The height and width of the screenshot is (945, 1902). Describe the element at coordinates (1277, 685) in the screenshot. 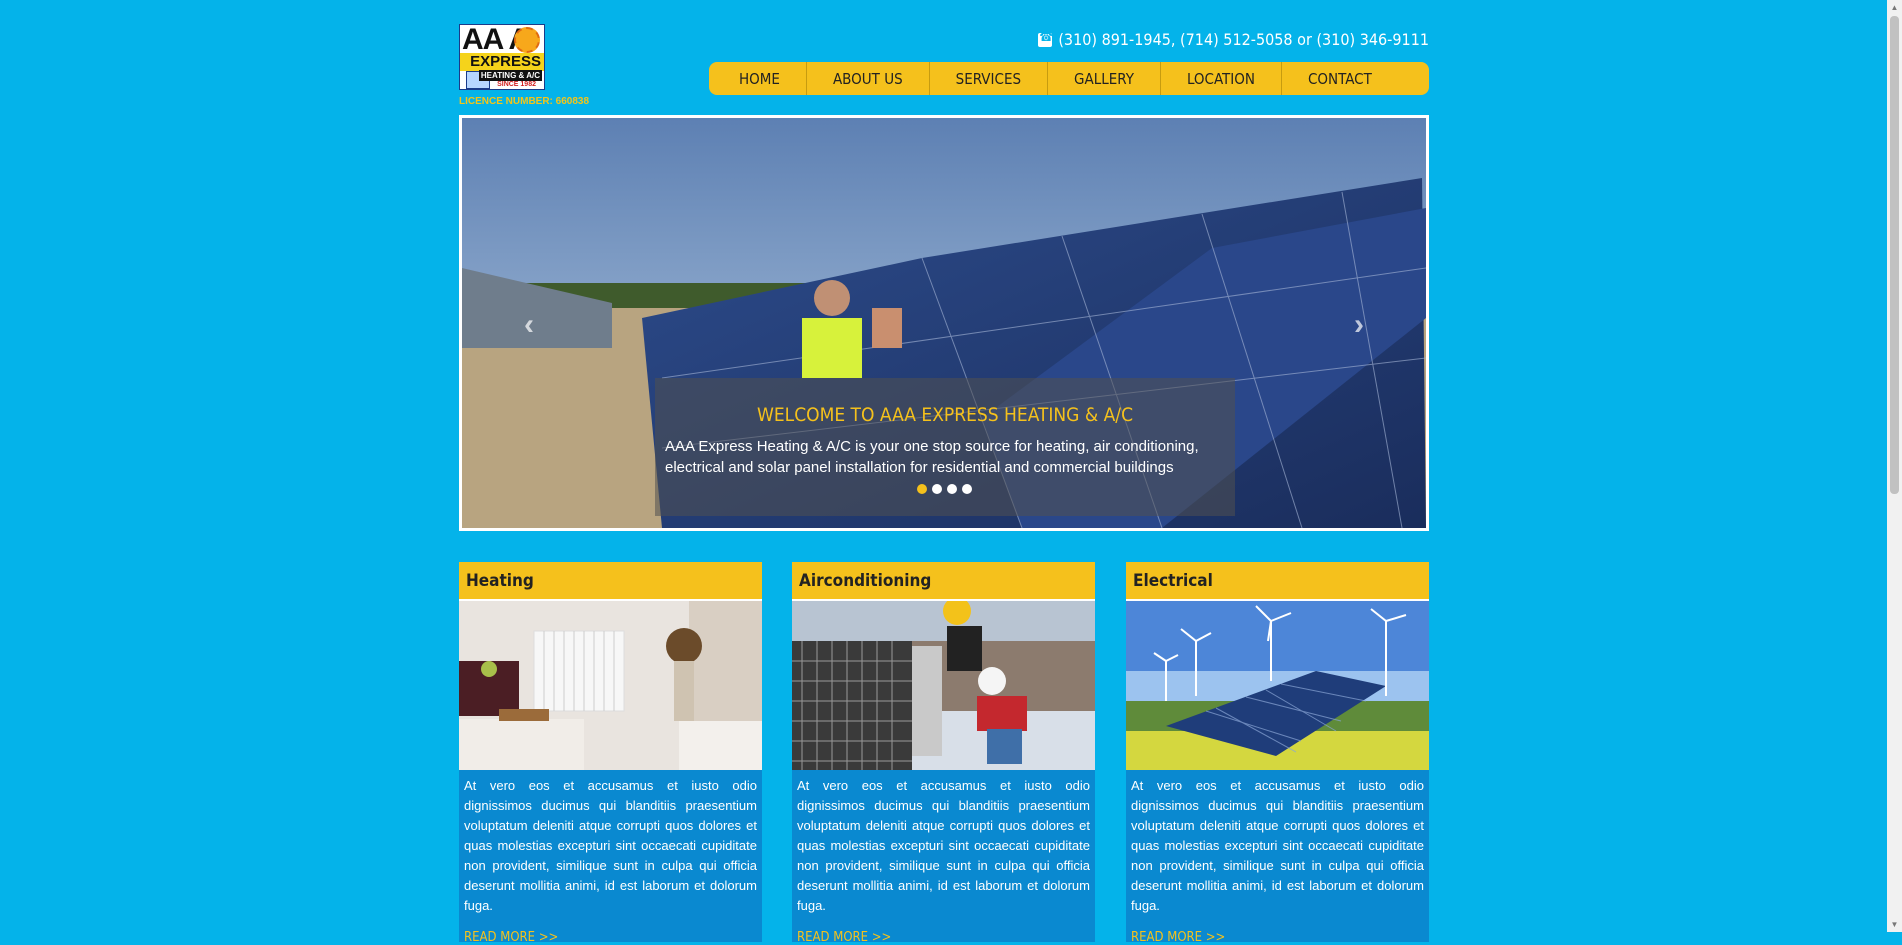

I see `solar-windmill-photo` at that location.